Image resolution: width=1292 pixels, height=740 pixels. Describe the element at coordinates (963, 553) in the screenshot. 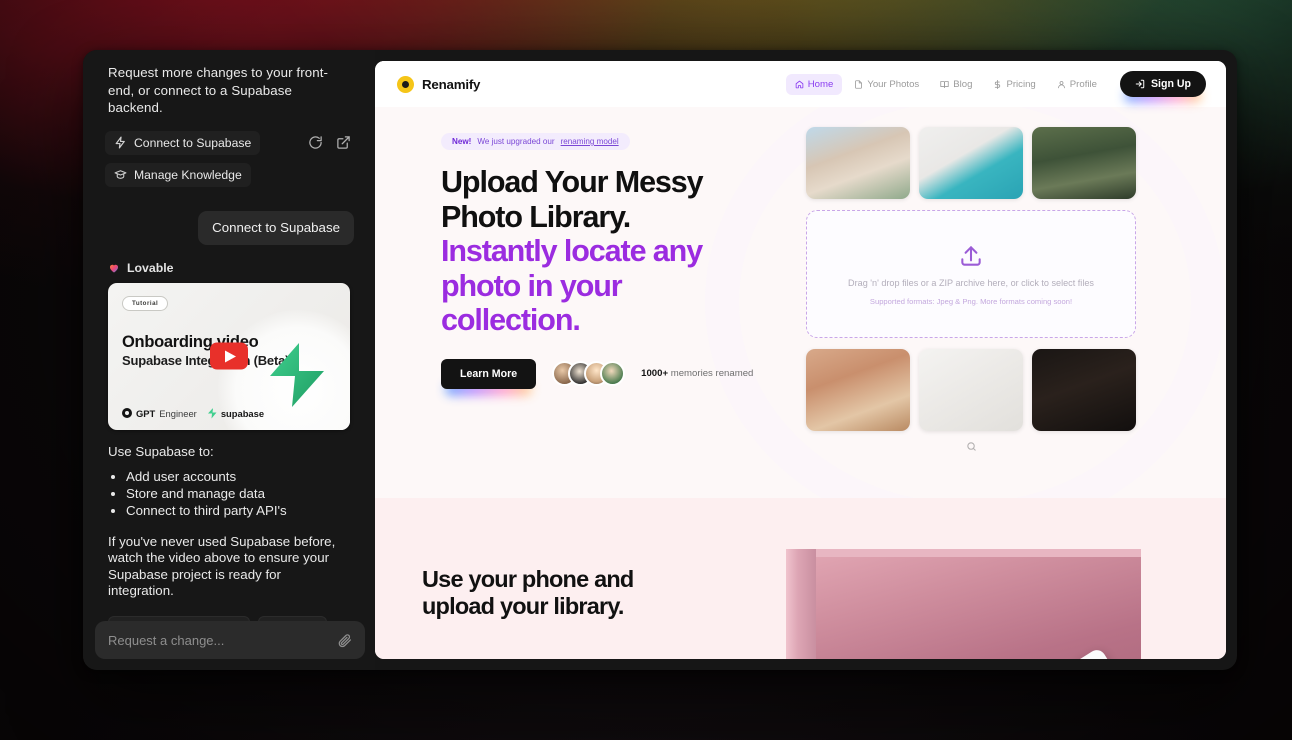

I see `room-ceiling` at that location.